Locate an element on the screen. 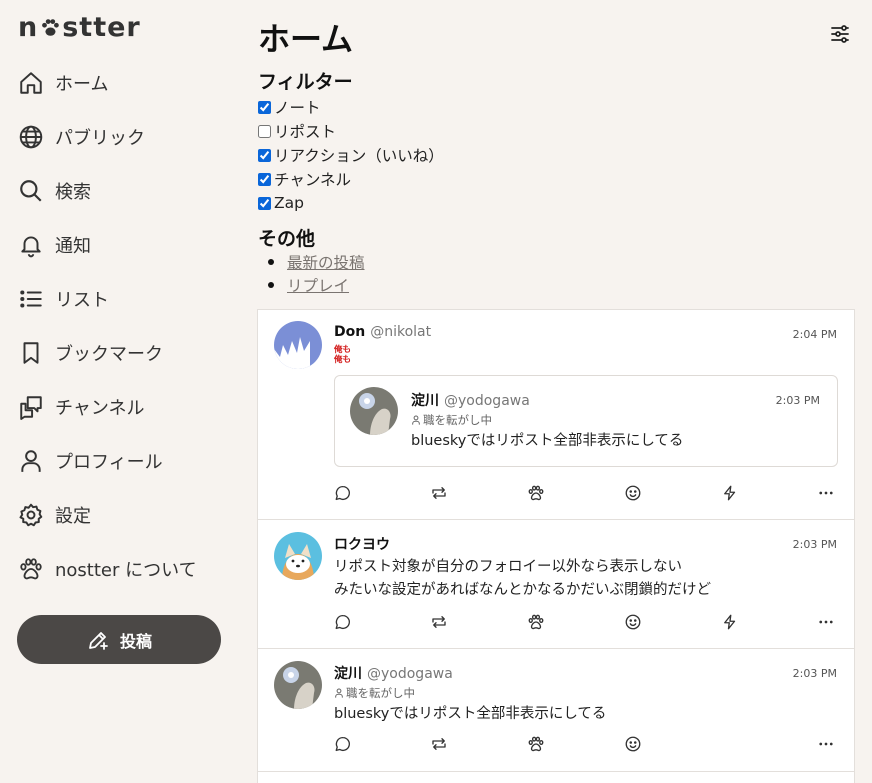 This screenshot has width=872, height=783. bookmark-icon is located at coordinates (31, 353).